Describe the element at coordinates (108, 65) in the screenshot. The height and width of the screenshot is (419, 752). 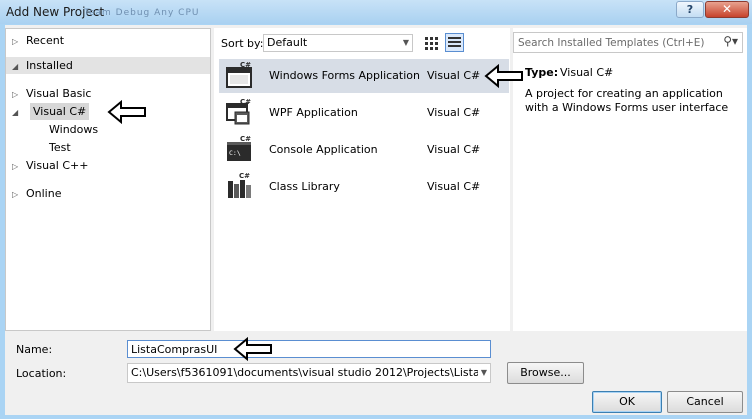
I see `nav-item-installed: ◢ Installed` at that location.